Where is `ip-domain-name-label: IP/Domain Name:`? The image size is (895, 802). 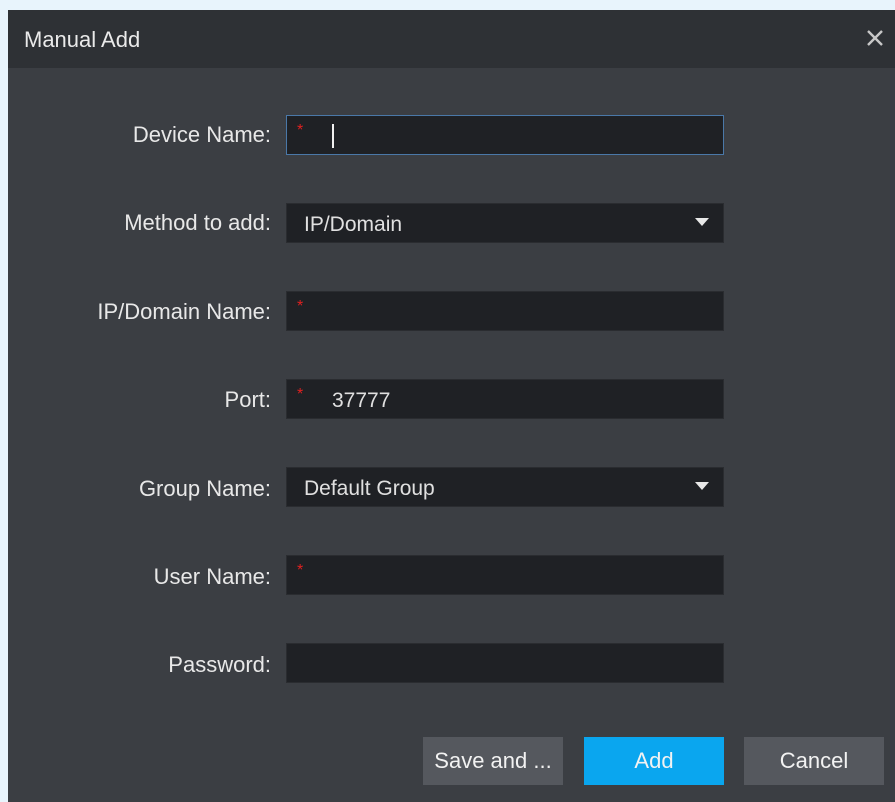
ip-domain-name-label: IP/Domain Name: is located at coordinates (184, 311).